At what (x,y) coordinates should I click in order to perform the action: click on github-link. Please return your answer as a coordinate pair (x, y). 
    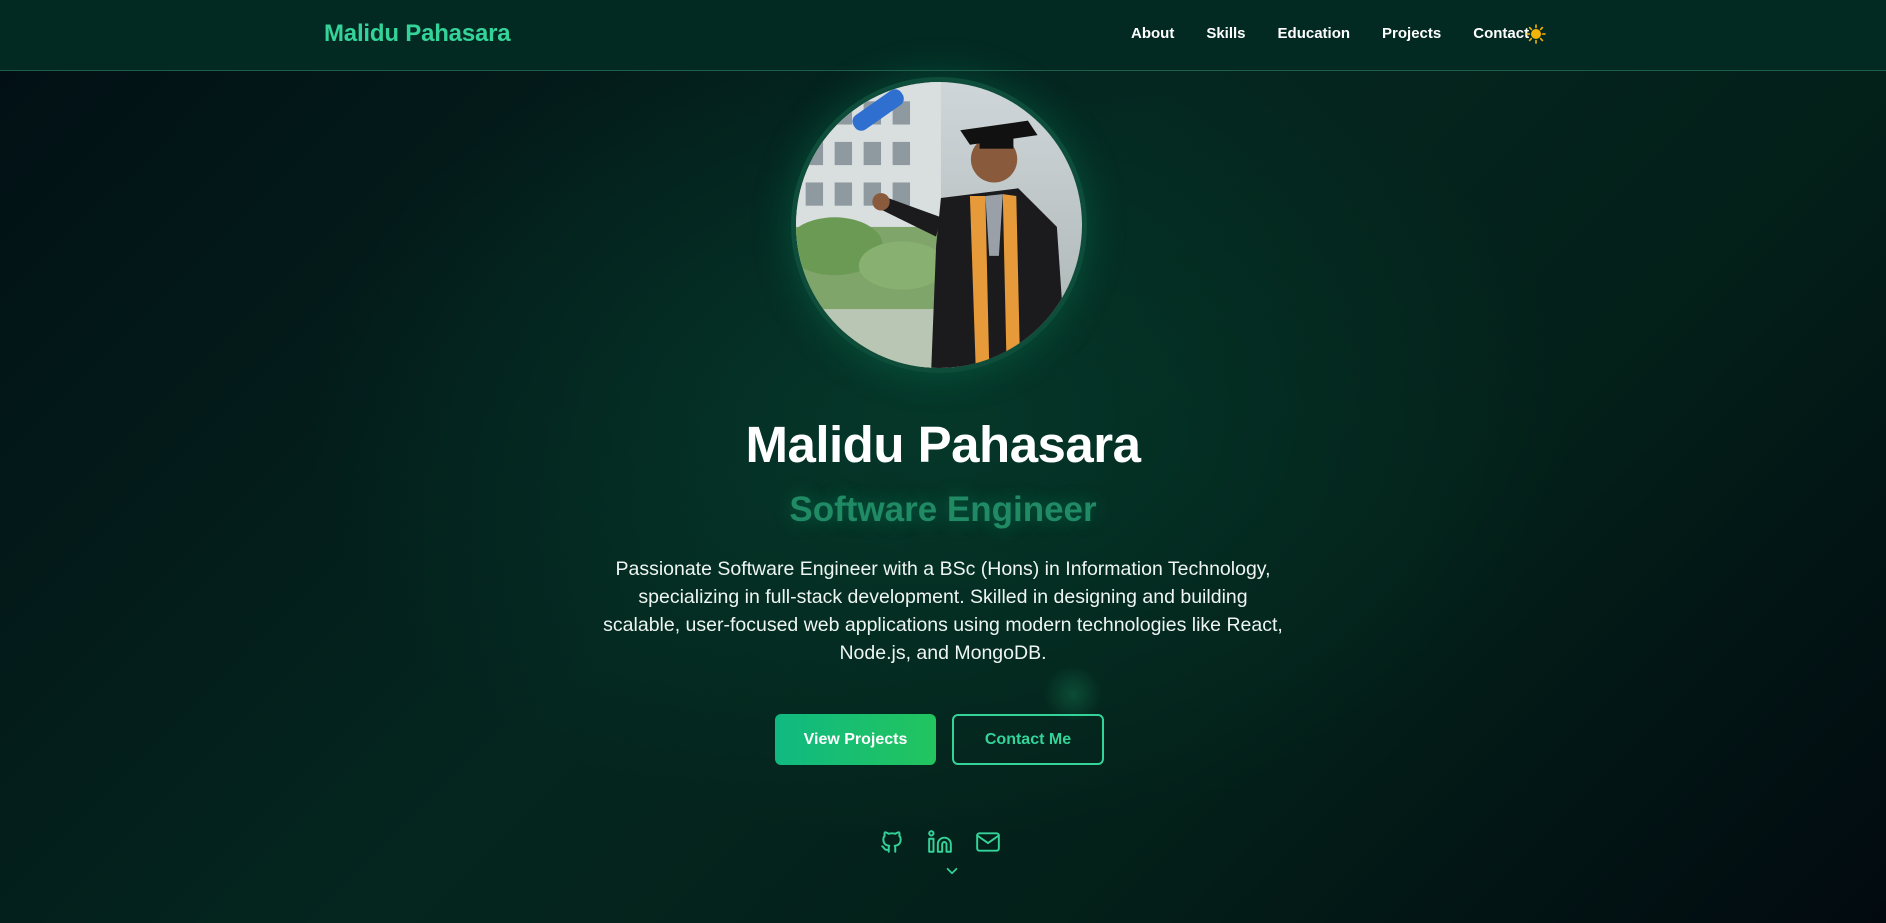
    Looking at the image, I should click on (892, 842).